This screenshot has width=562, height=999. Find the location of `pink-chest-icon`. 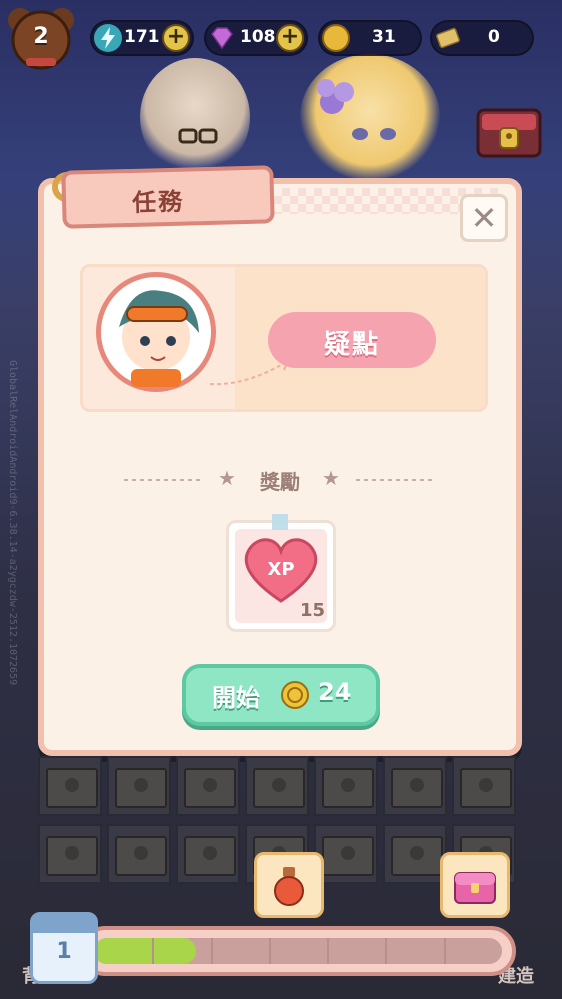

pink-chest-icon is located at coordinates (475, 888).